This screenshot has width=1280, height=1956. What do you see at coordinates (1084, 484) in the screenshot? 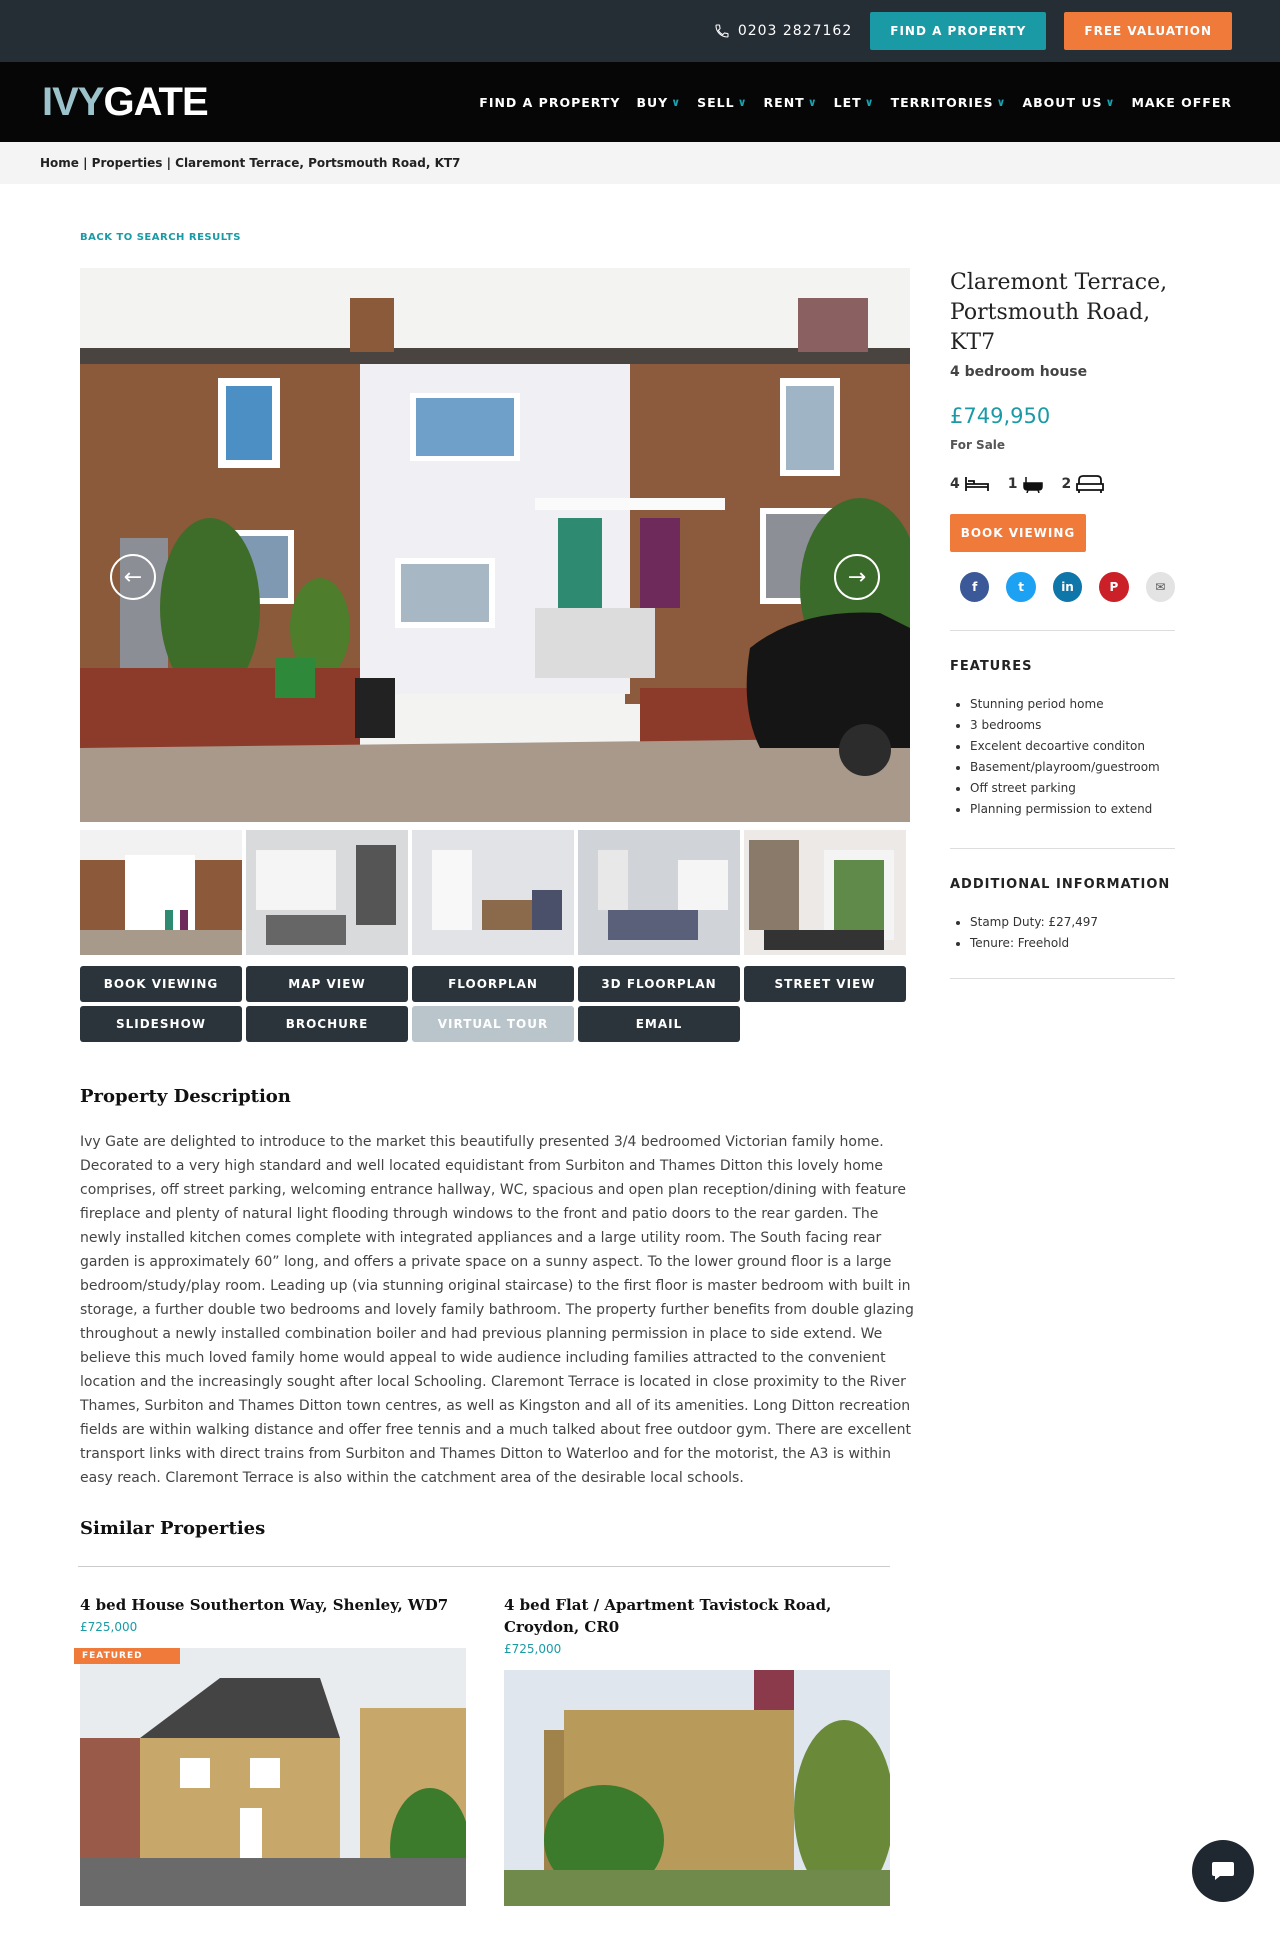
I see `reception-count: 2` at bounding box center [1084, 484].